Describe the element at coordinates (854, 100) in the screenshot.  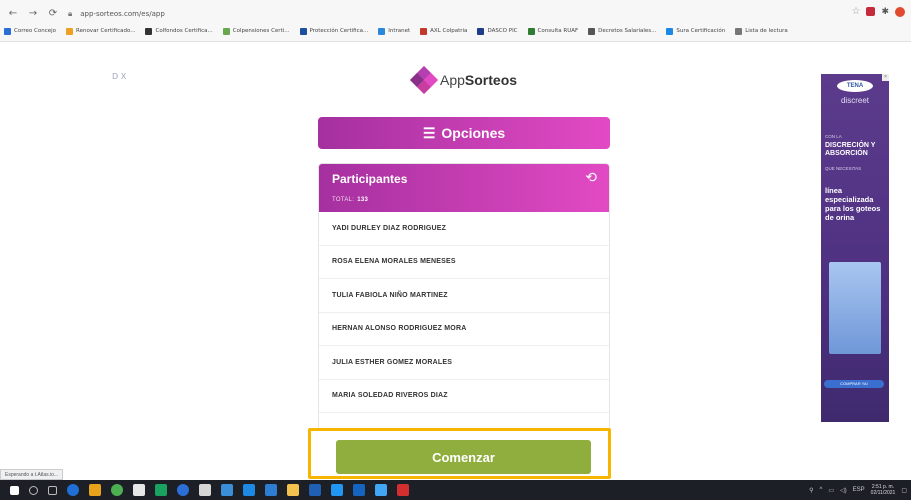
I see `ad-brand-sub: discreet` at that location.